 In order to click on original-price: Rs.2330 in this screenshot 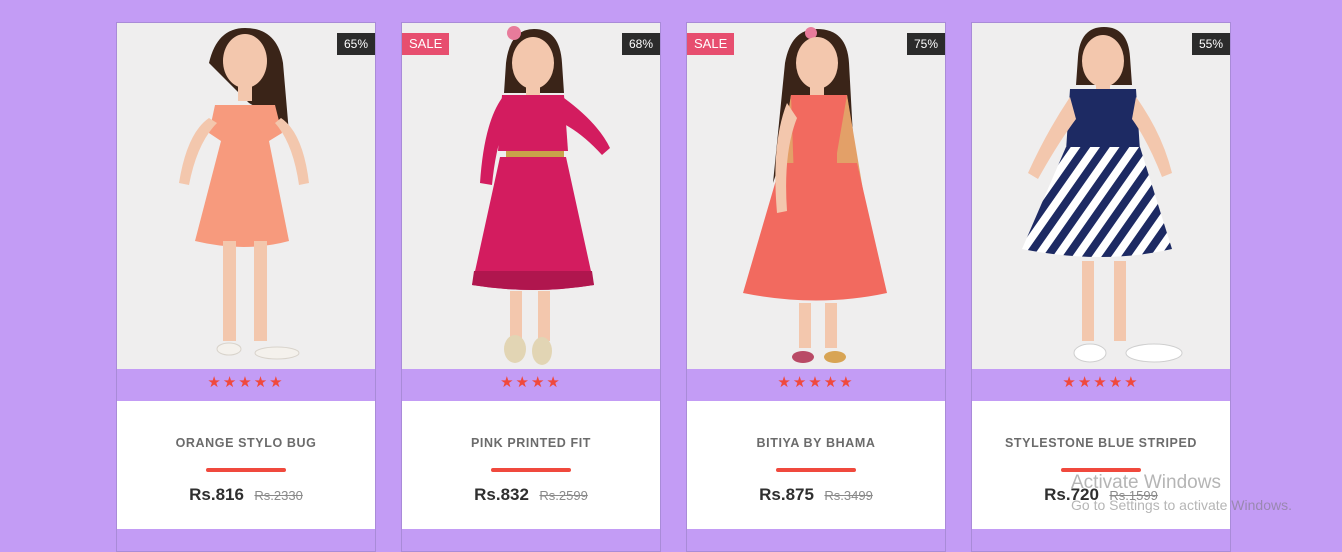, I will do `click(278, 495)`.